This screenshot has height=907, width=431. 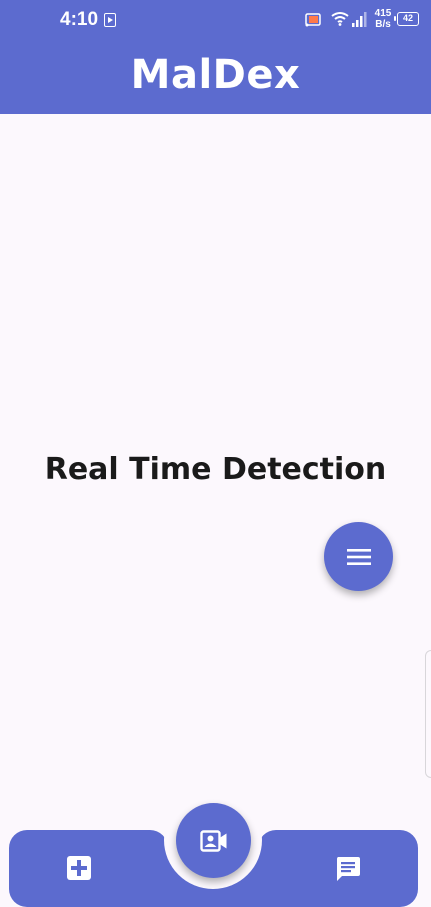 I want to click on video-detection-fab-button, so click(x=213, y=840).